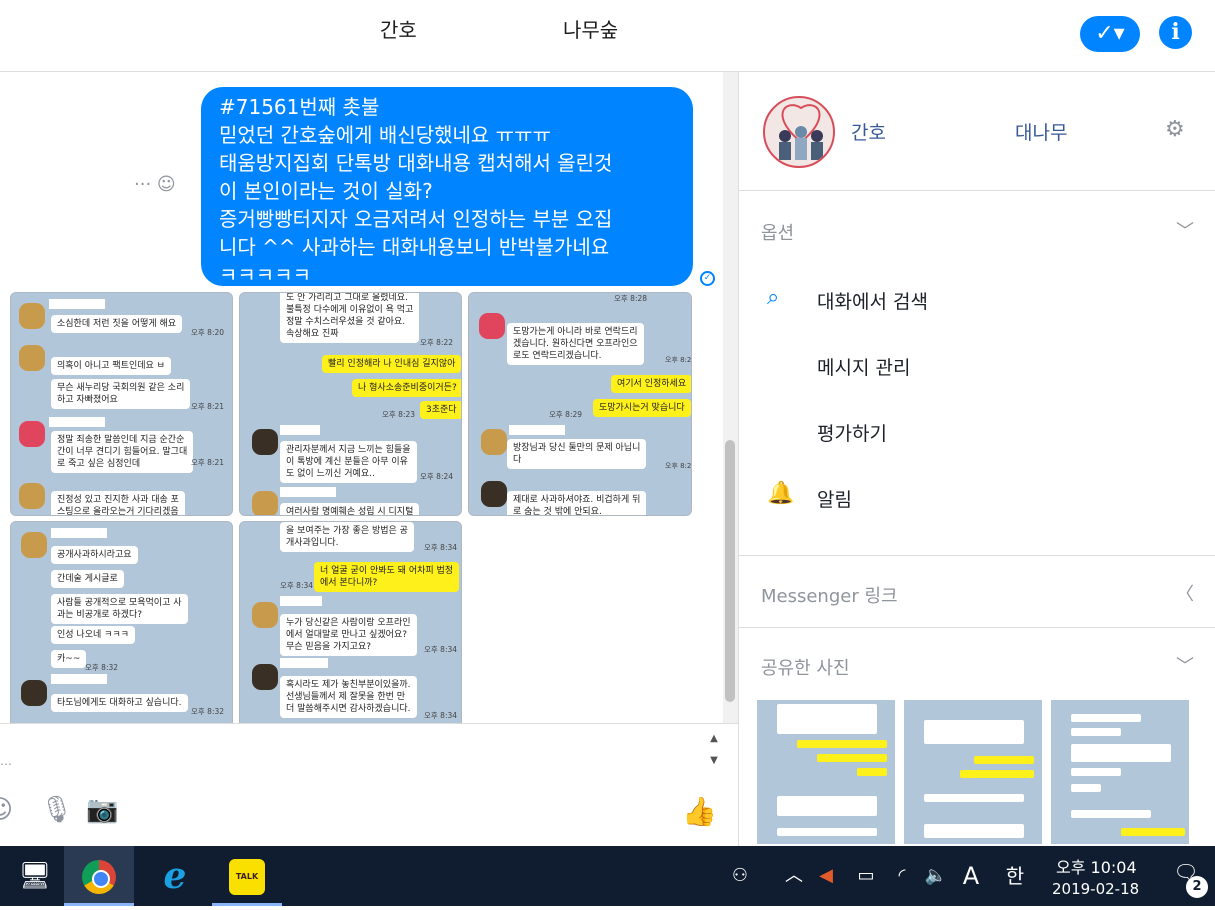 The width and height of the screenshot is (1215, 910). Describe the element at coordinates (852, 432) in the screenshot. I see `option-rate: 평가하기` at that location.